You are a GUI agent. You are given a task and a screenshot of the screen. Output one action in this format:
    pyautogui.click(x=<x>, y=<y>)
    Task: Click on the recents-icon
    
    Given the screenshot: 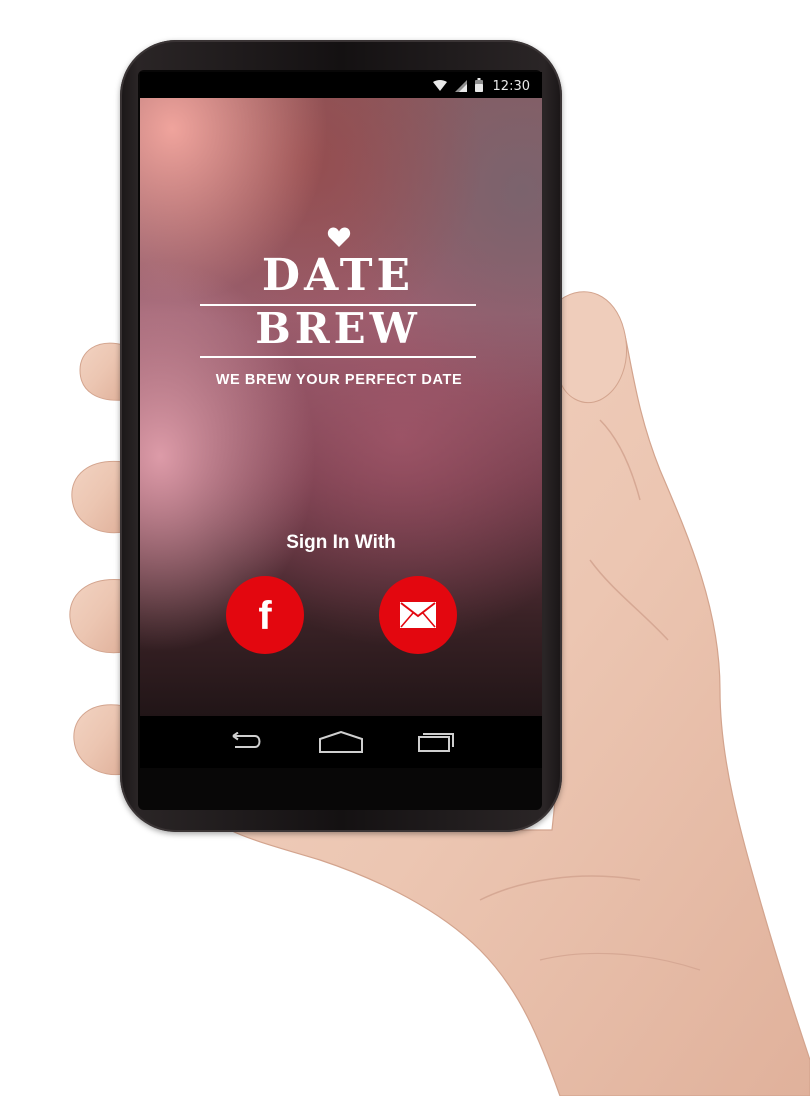 What is the action you would take?
    pyautogui.click(x=436, y=742)
    